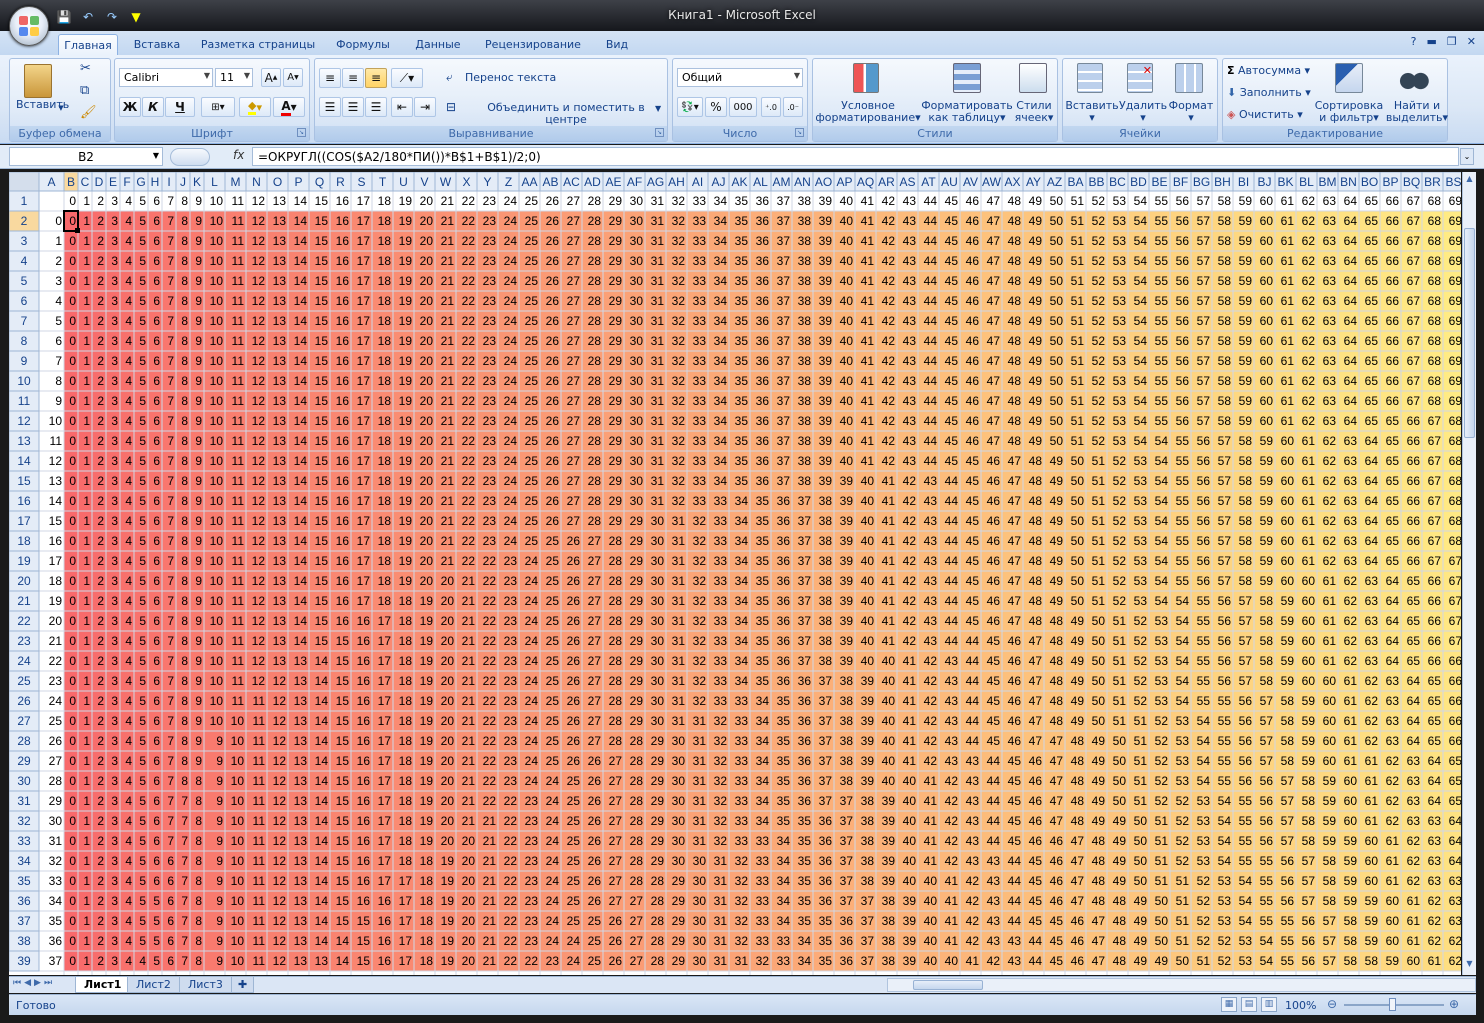  I want to click on cell-value: 56, so click(1183, 241).